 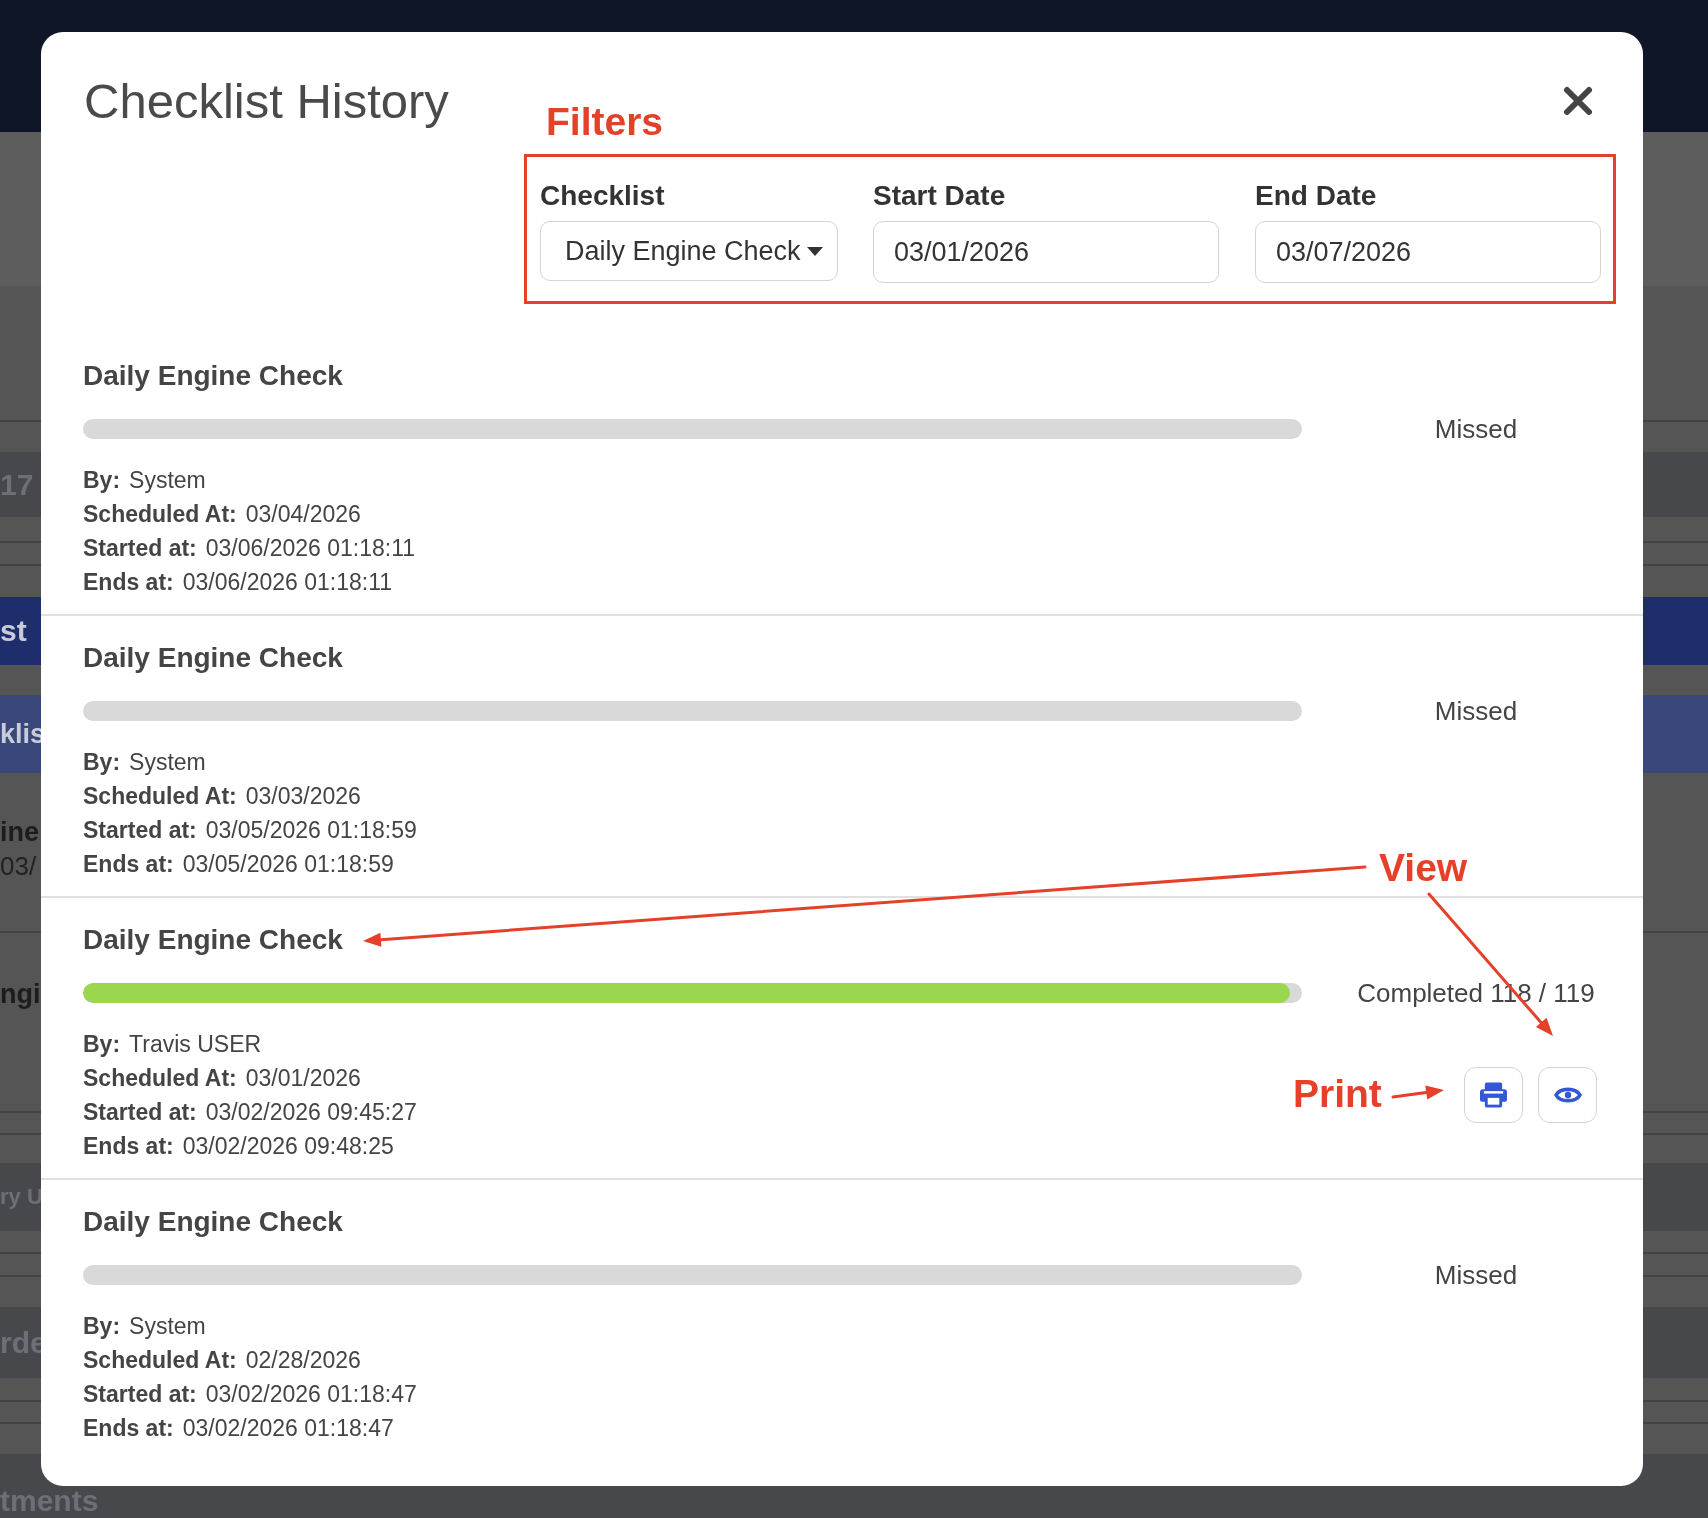 I want to click on eye-icon, so click(x=1567, y=1095).